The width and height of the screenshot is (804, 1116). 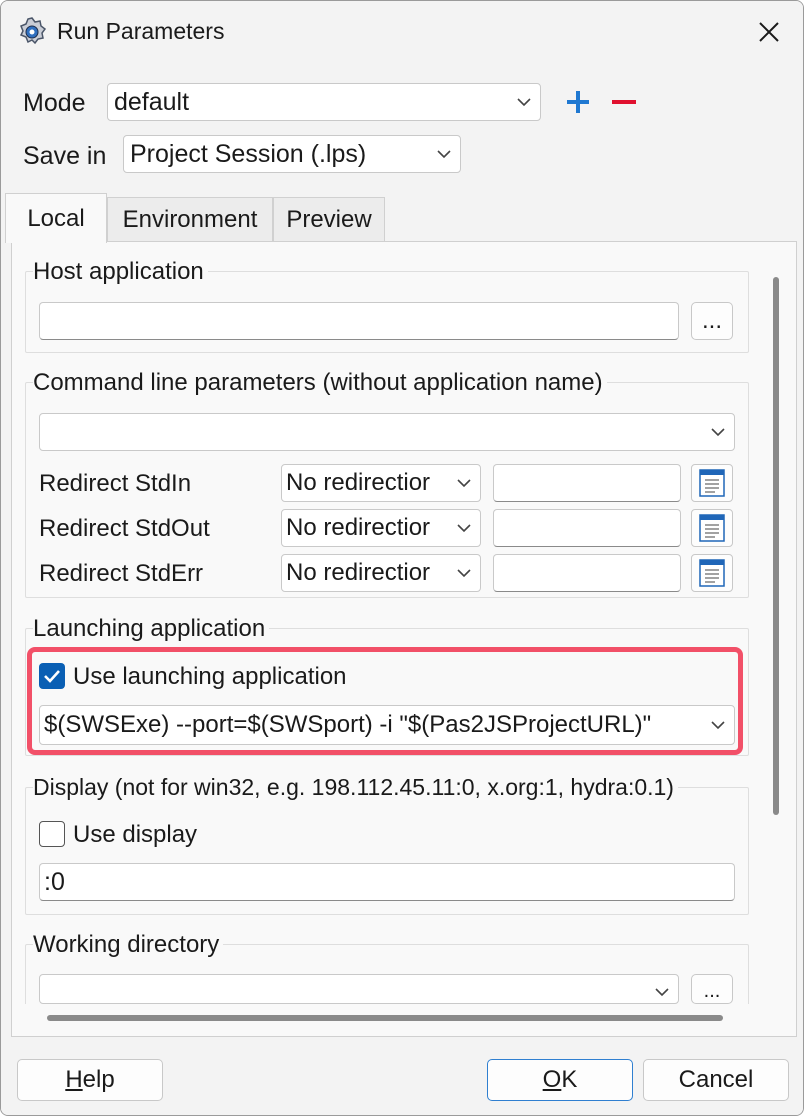 What do you see at coordinates (358, 482) in the screenshot?
I see `redirect-stdin-mode: No redirectior` at bounding box center [358, 482].